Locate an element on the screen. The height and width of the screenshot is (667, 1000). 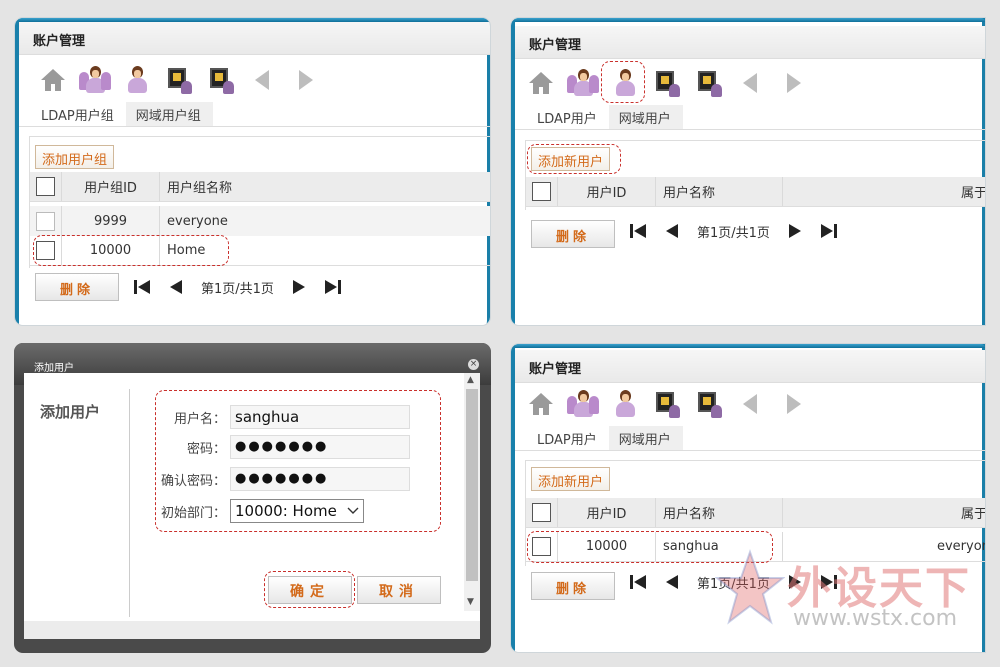
tab-bar: LDAP用户组 网域用户组 is located at coordinates (254, 114).